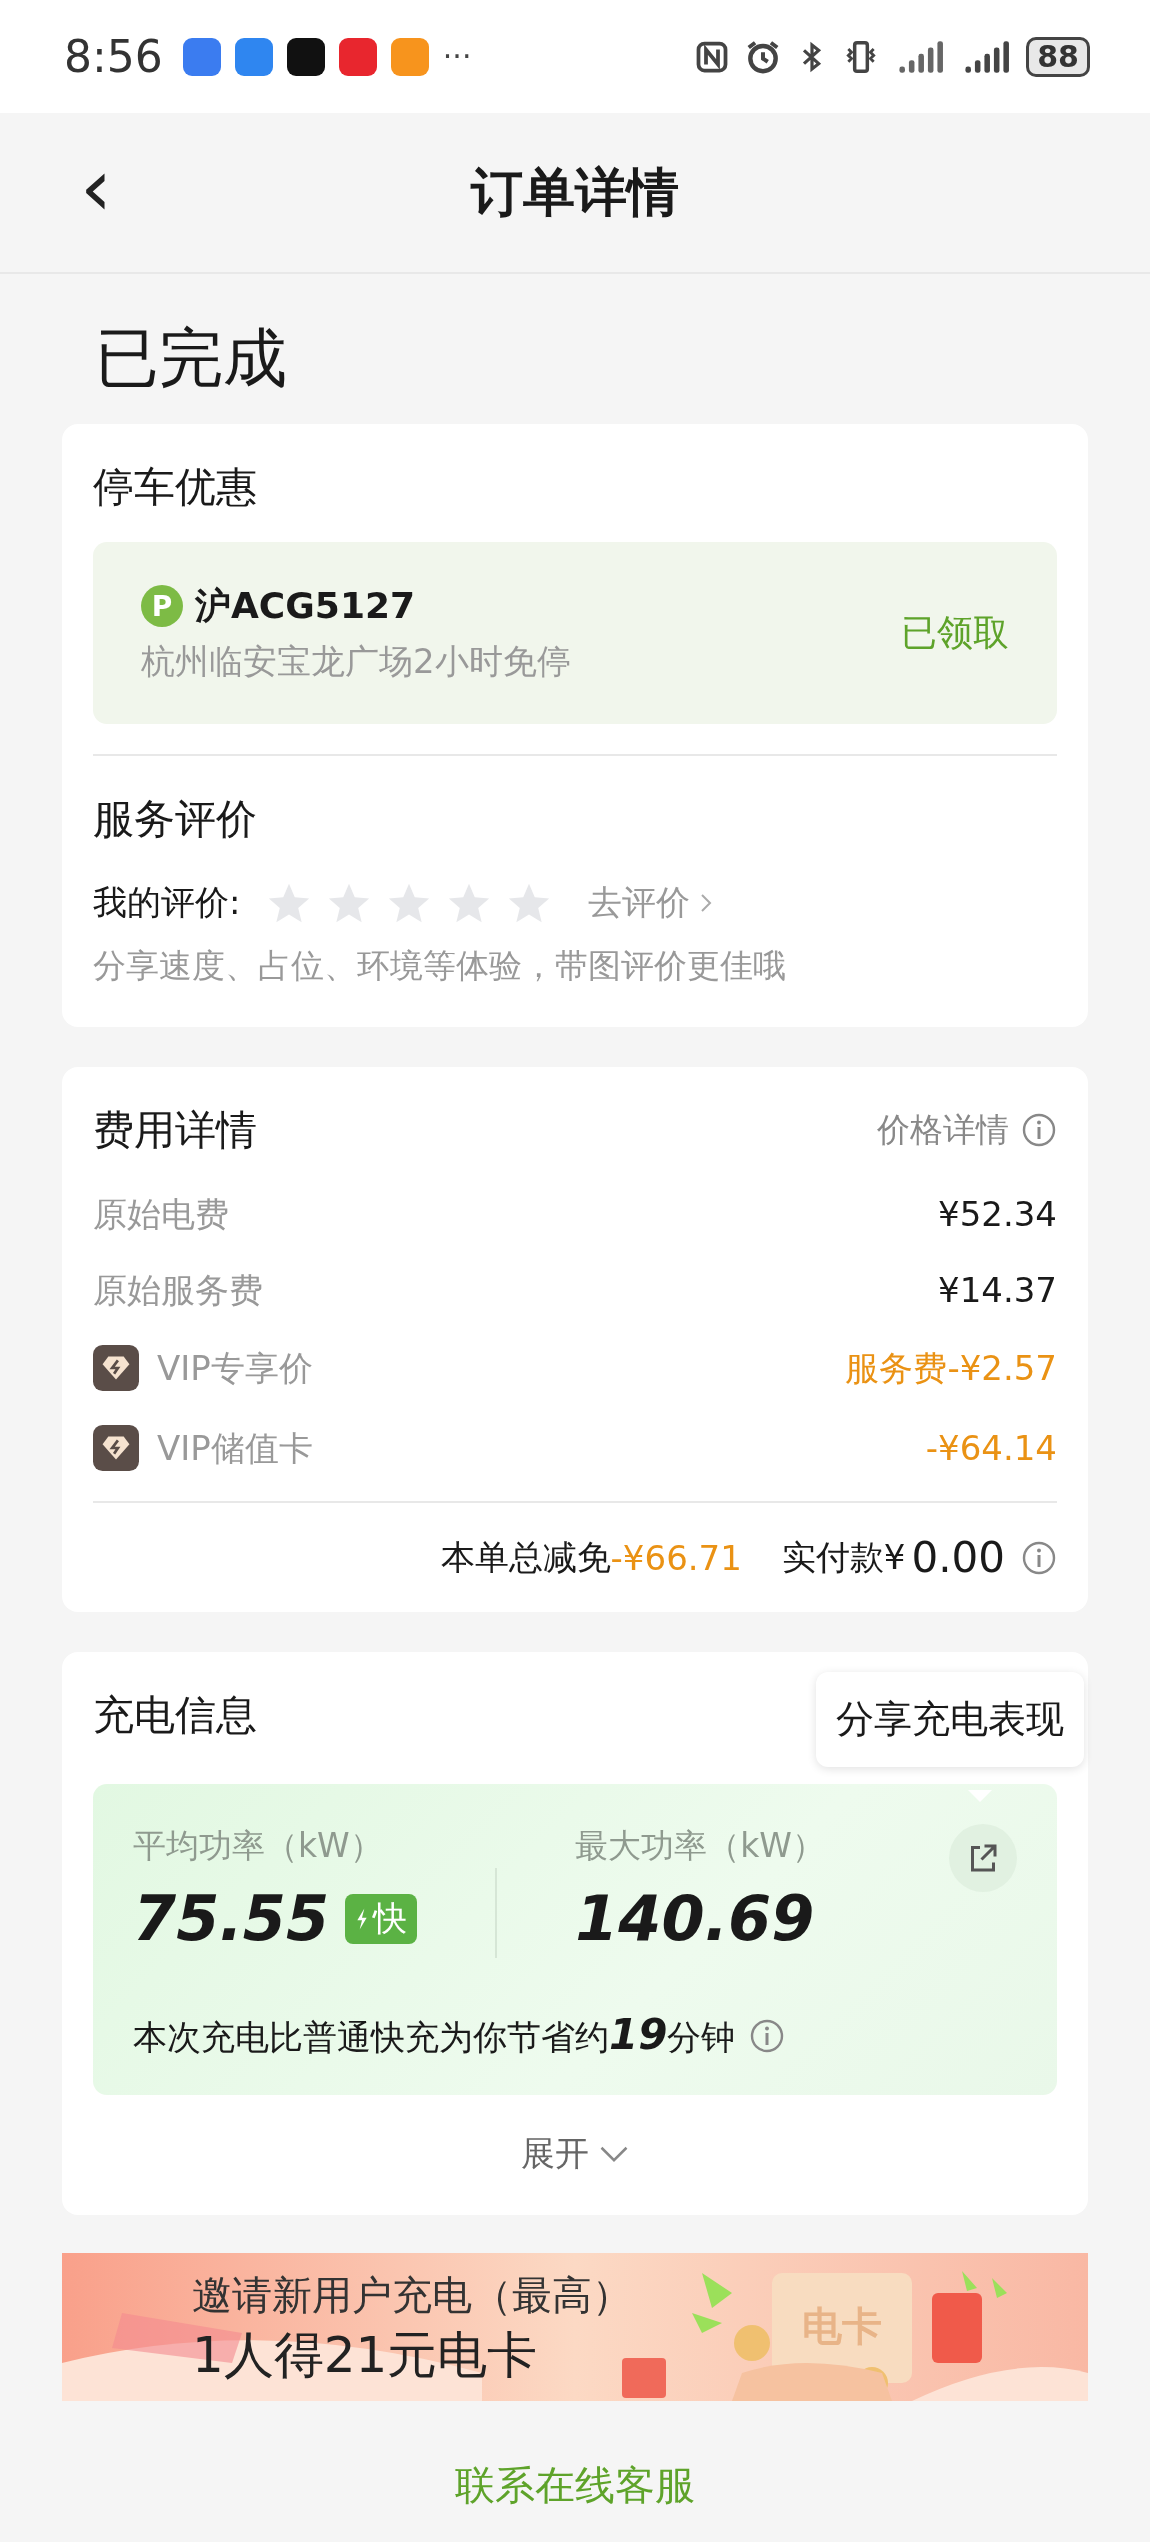 The width and height of the screenshot is (1150, 2542). I want to click on fee-value: 服务费-¥2.57, so click(951, 1368).